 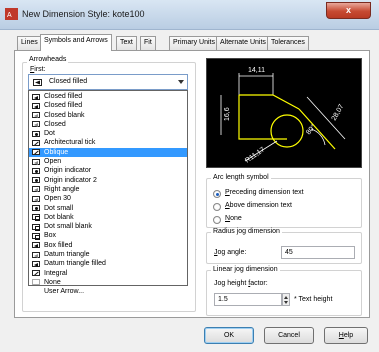 What do you see at coordinates (68, 171) in the screenshot?
I see `arrowhead-option-label: Origin indicator` at bounding box center [68, 171].